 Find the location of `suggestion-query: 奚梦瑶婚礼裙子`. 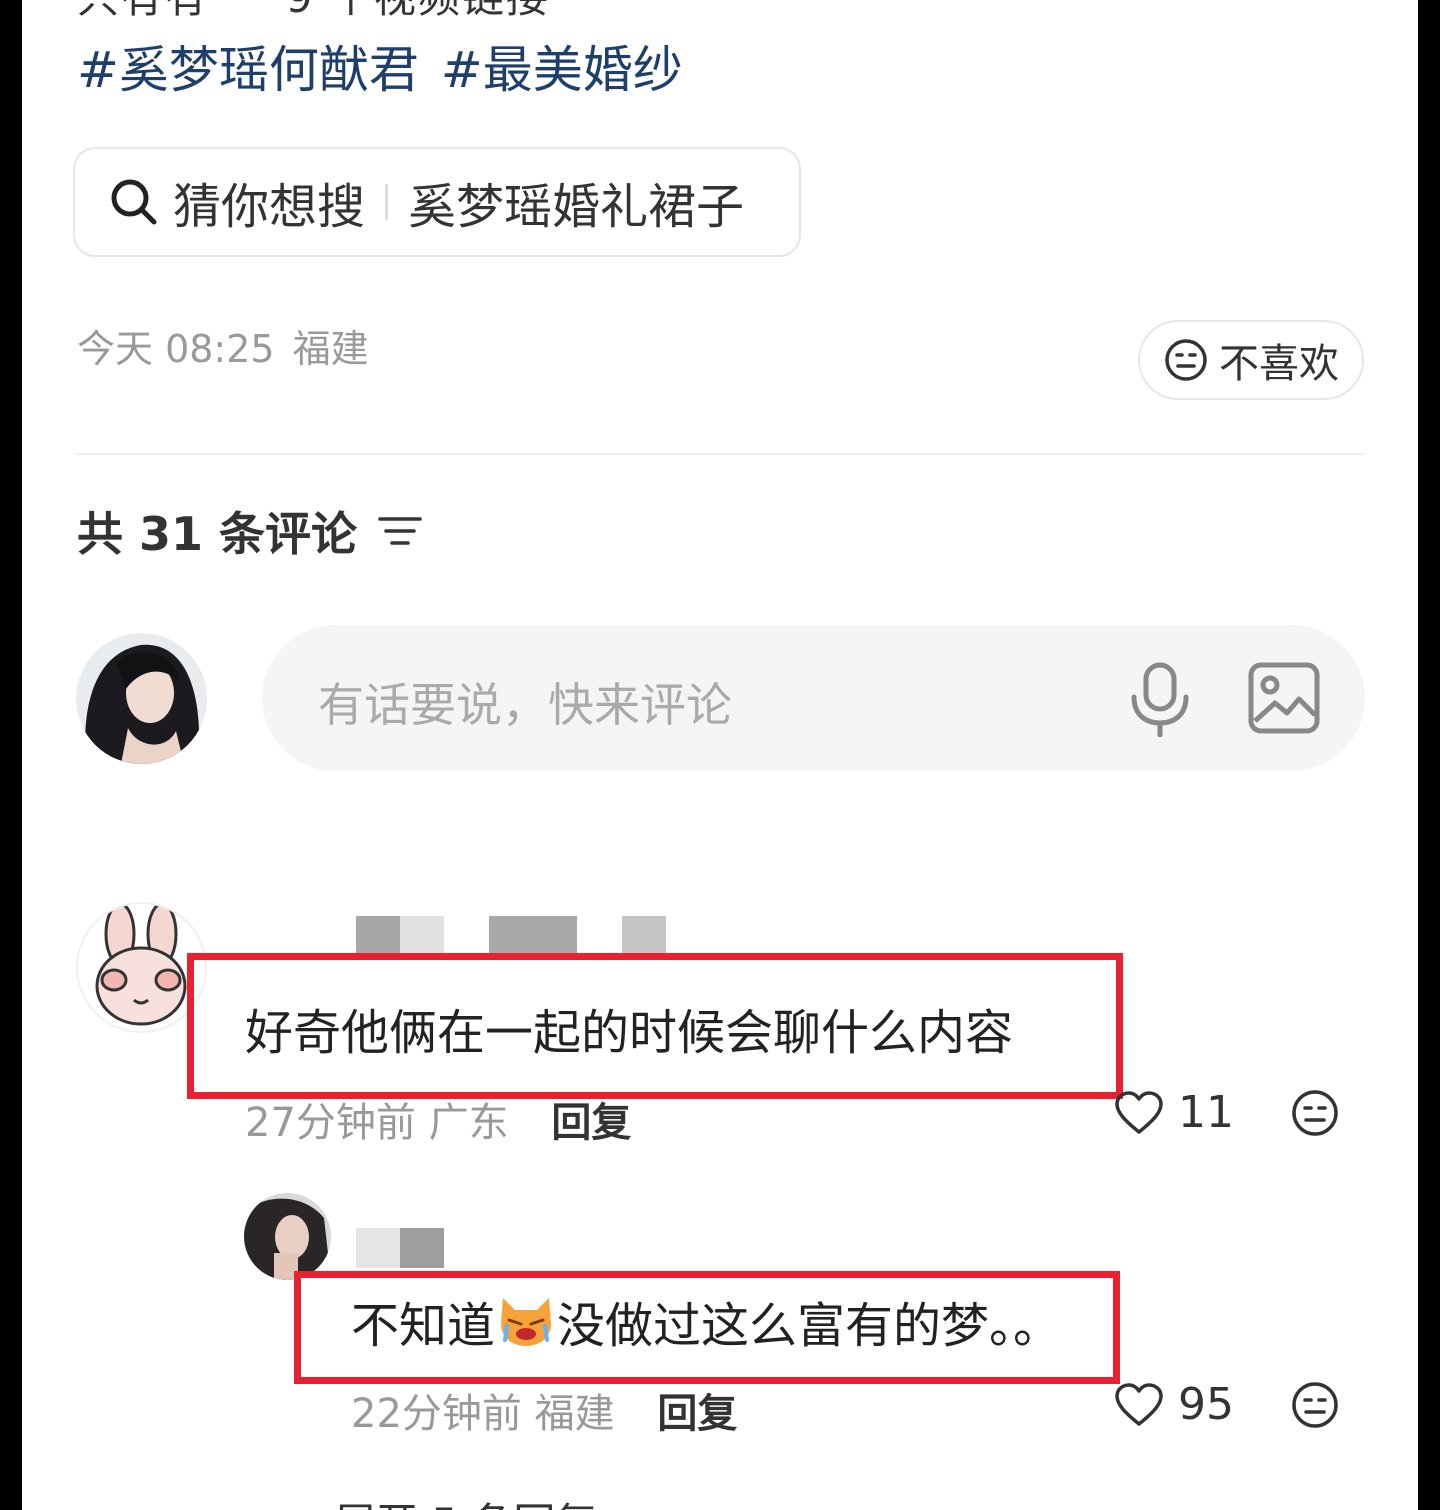

suggestion-query: 奚梦瑶婚礼裙子 is located at coordinates (576, 207).